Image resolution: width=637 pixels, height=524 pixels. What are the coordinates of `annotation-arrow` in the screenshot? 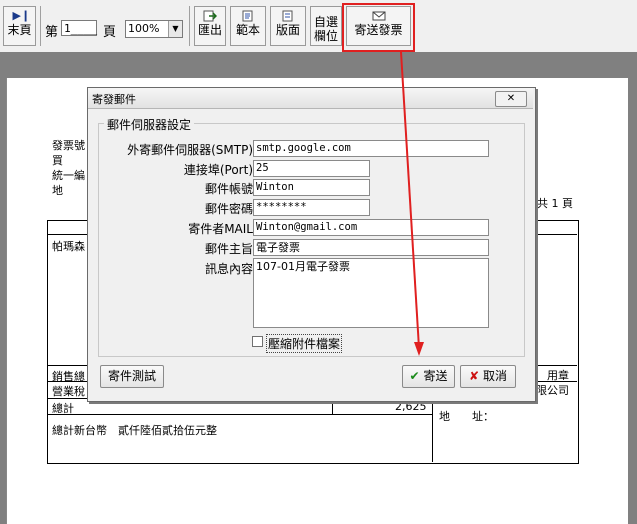 It's located at (412, 203).